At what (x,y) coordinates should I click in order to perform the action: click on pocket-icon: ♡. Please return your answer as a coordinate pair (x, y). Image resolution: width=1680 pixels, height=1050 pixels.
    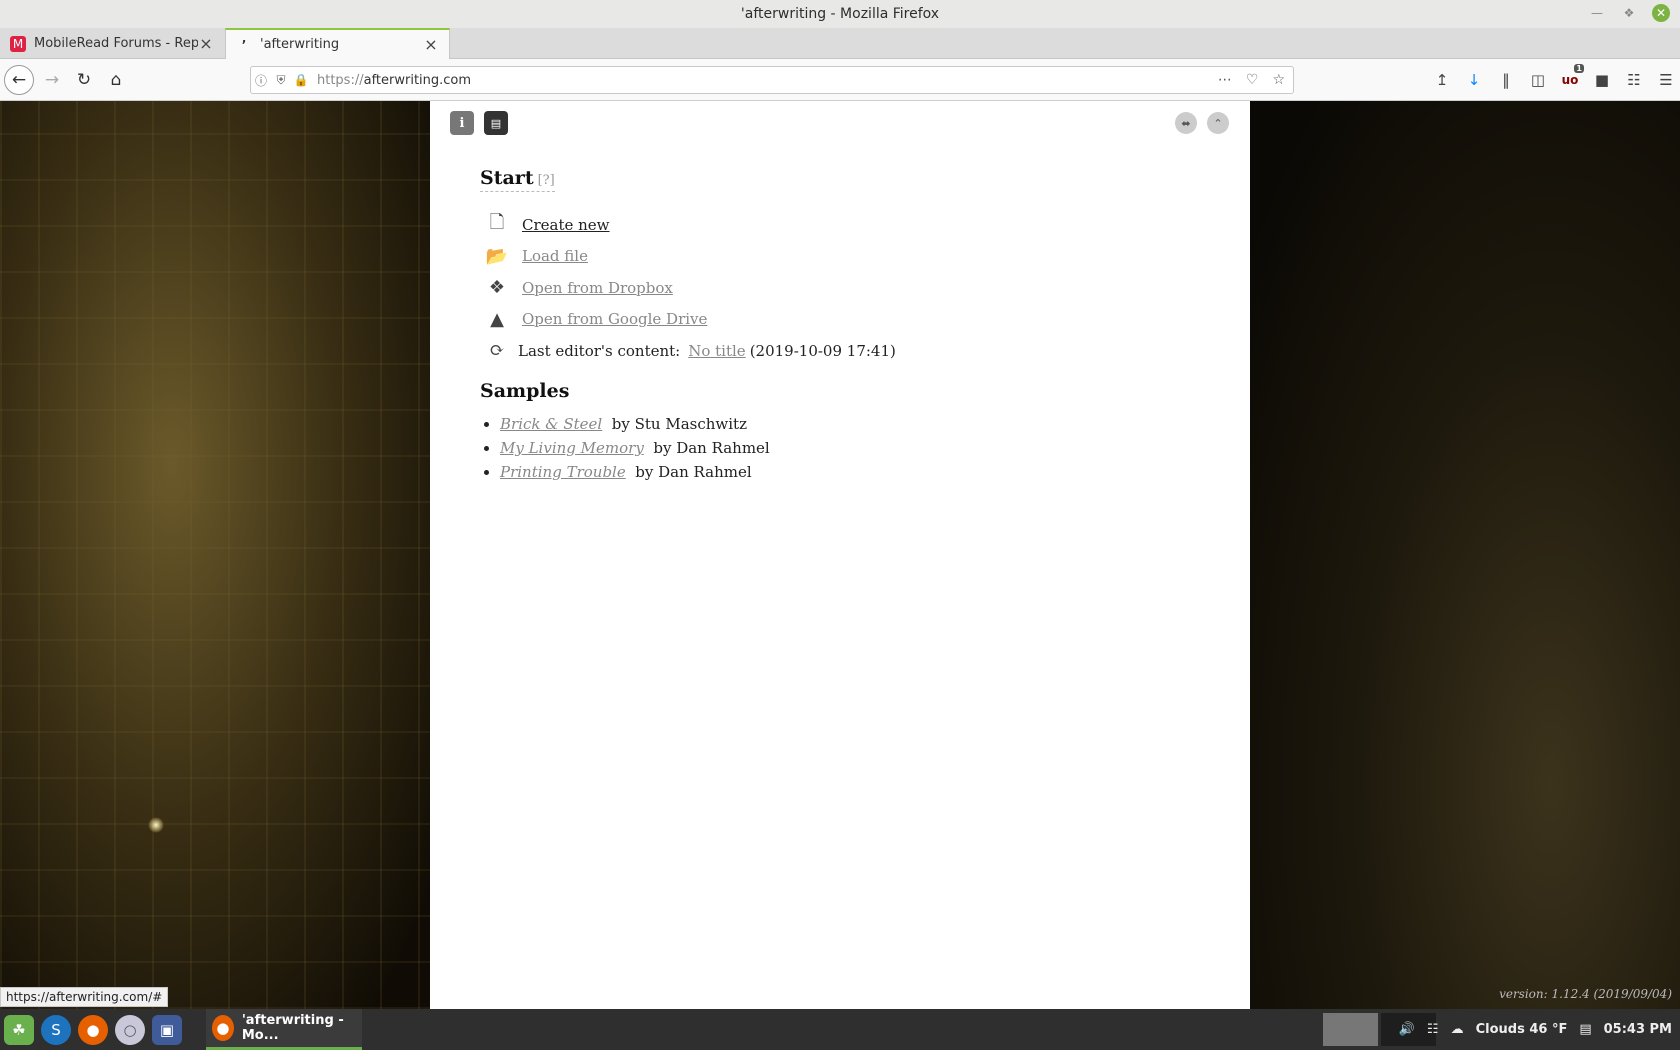
    Looking at the image, I should click on (1252, 80).